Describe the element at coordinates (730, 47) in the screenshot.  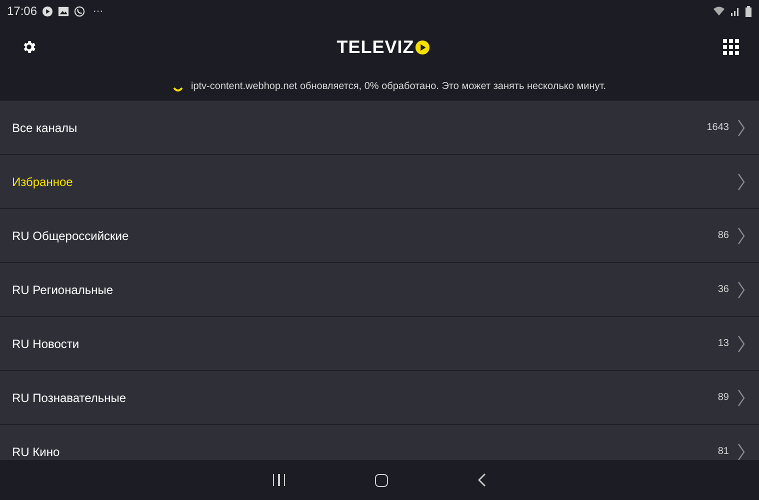
I see `grid-menu-button` at that location.